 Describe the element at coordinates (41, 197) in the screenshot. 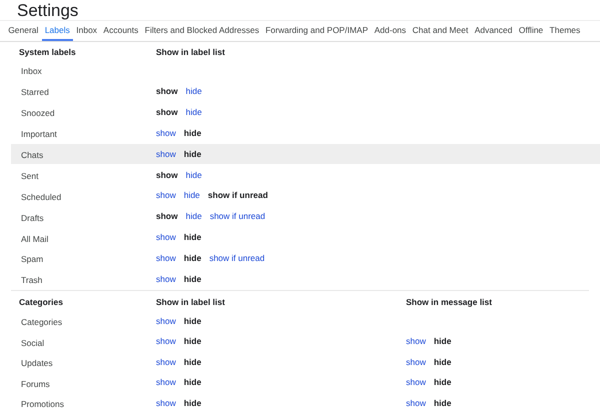

I see `label-name: Scheduled` at that location.